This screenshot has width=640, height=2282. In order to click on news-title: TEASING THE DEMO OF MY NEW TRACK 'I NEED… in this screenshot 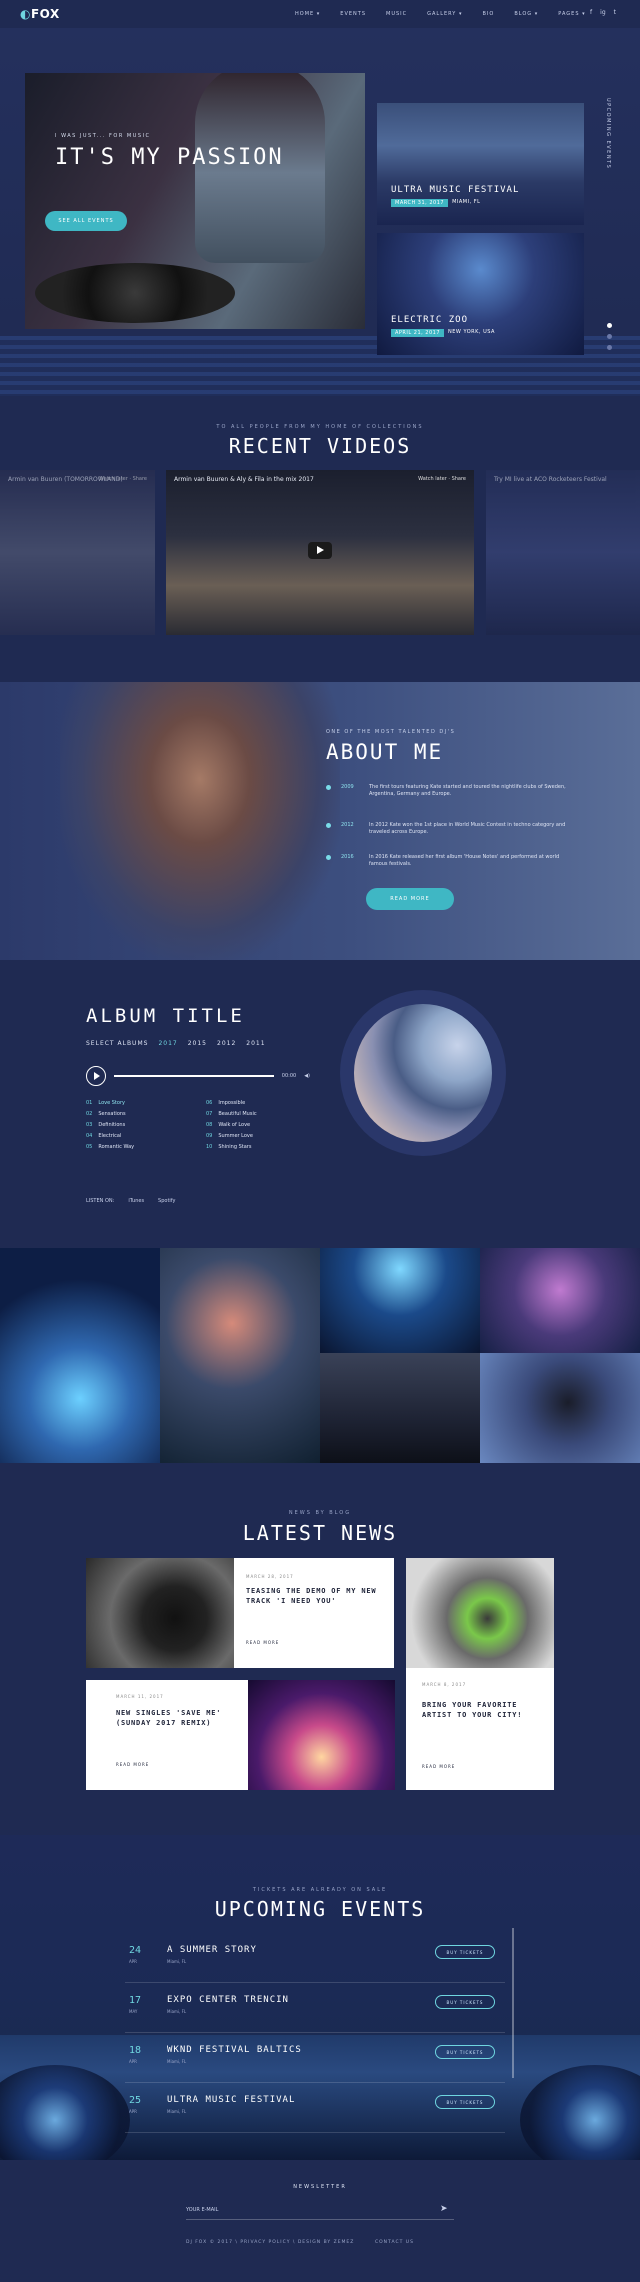, I will do `click(316, 1596)`.